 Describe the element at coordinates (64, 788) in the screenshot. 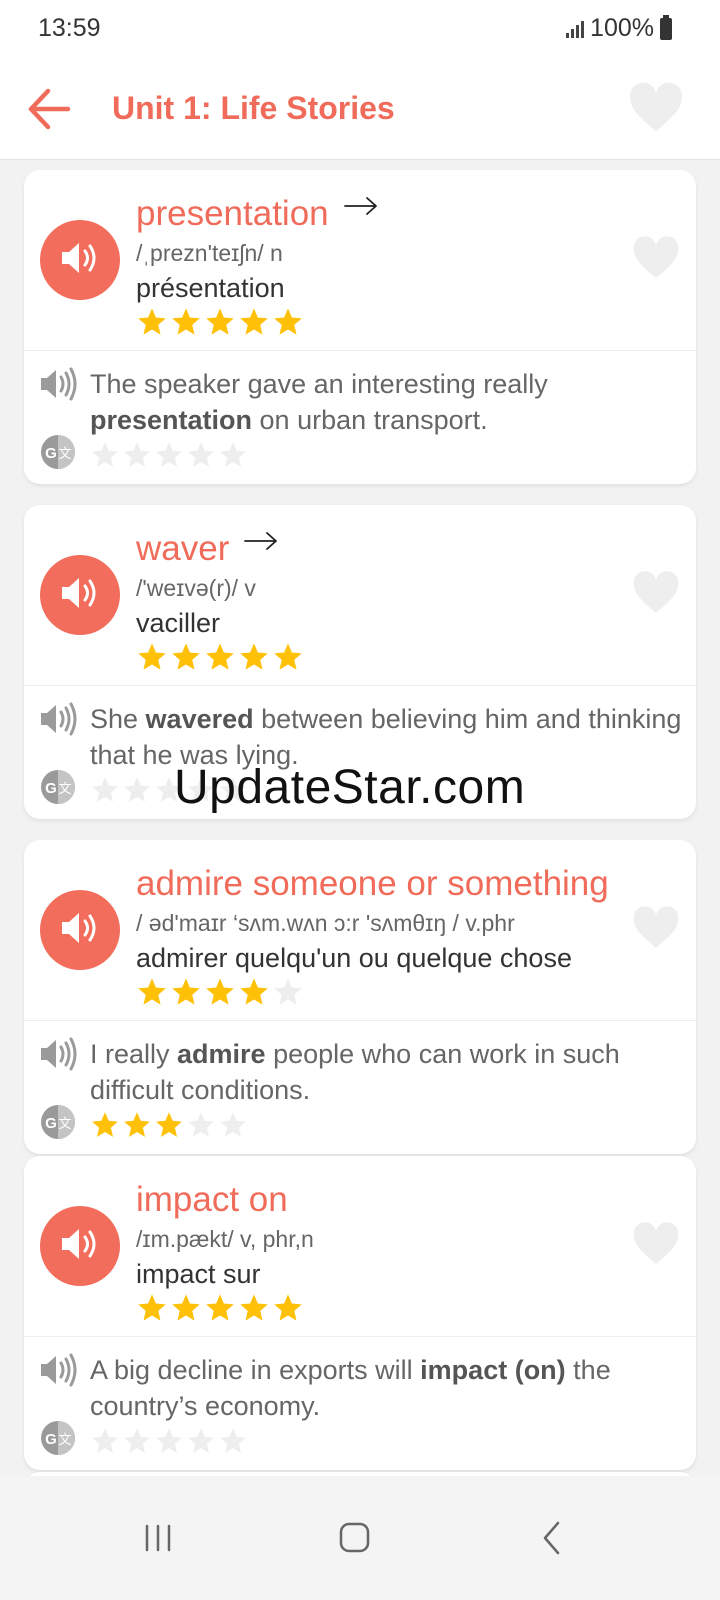

I see `svg-text: 文` at that location.